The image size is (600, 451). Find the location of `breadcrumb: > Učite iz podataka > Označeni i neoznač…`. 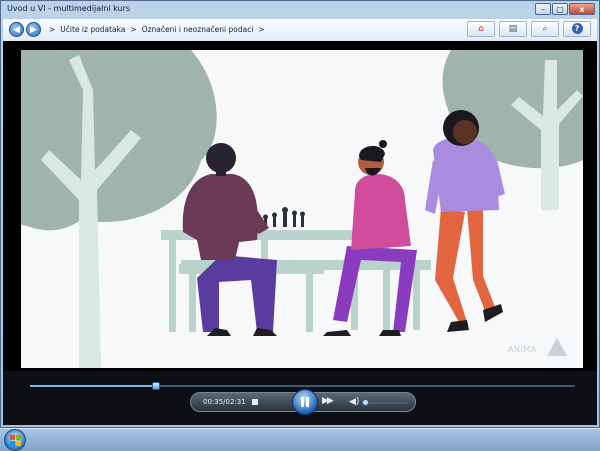

breadcrumb: > Učite iz podataka > Označeni i neoznač… is located at coordinates (157, 29).